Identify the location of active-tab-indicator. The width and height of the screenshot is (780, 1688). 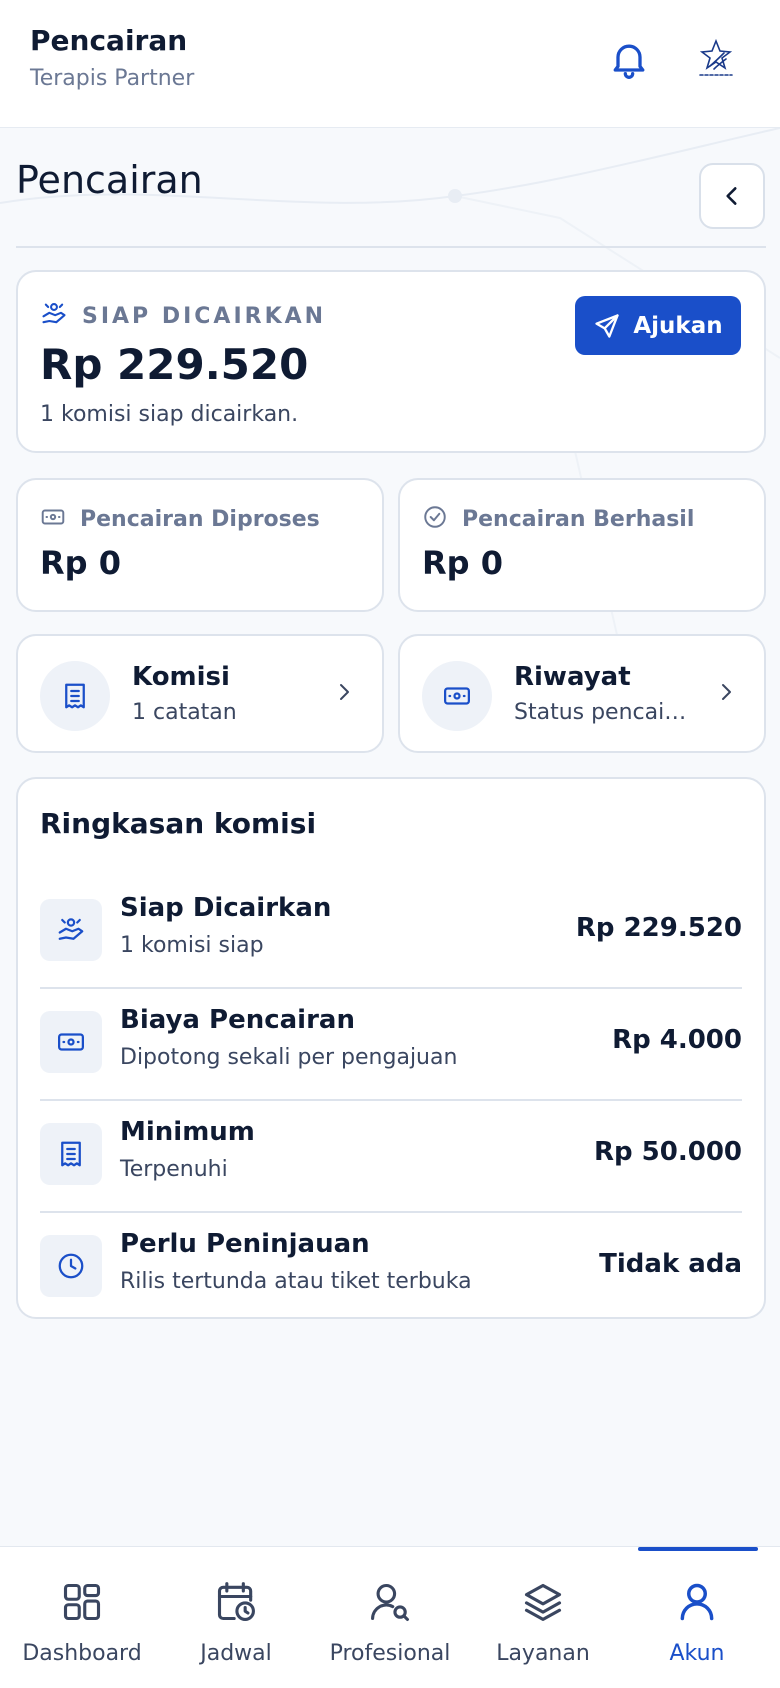
(698, 1549).